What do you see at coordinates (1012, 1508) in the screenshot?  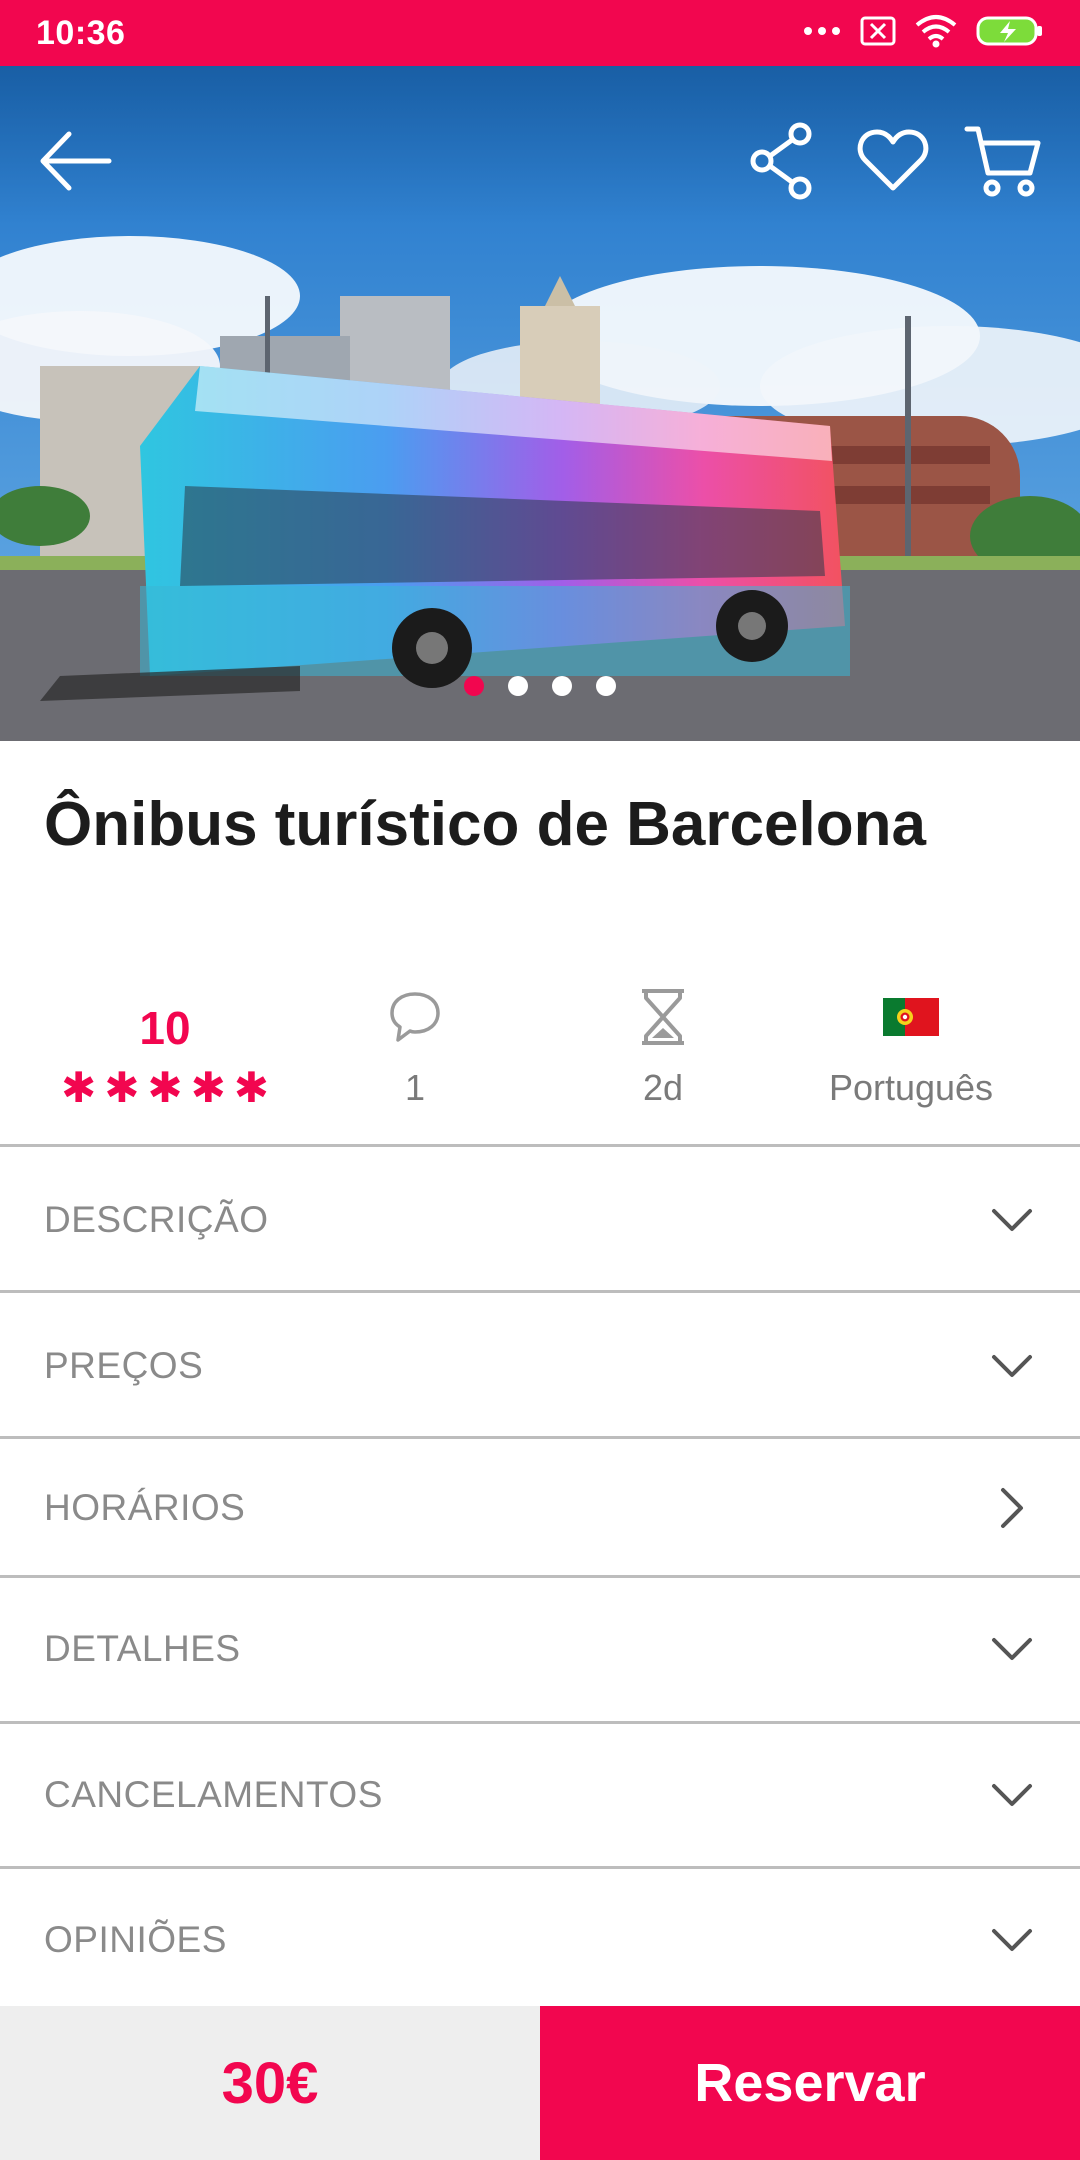 I see `chevron-right-icon` at bounding box center [1012, 1508].